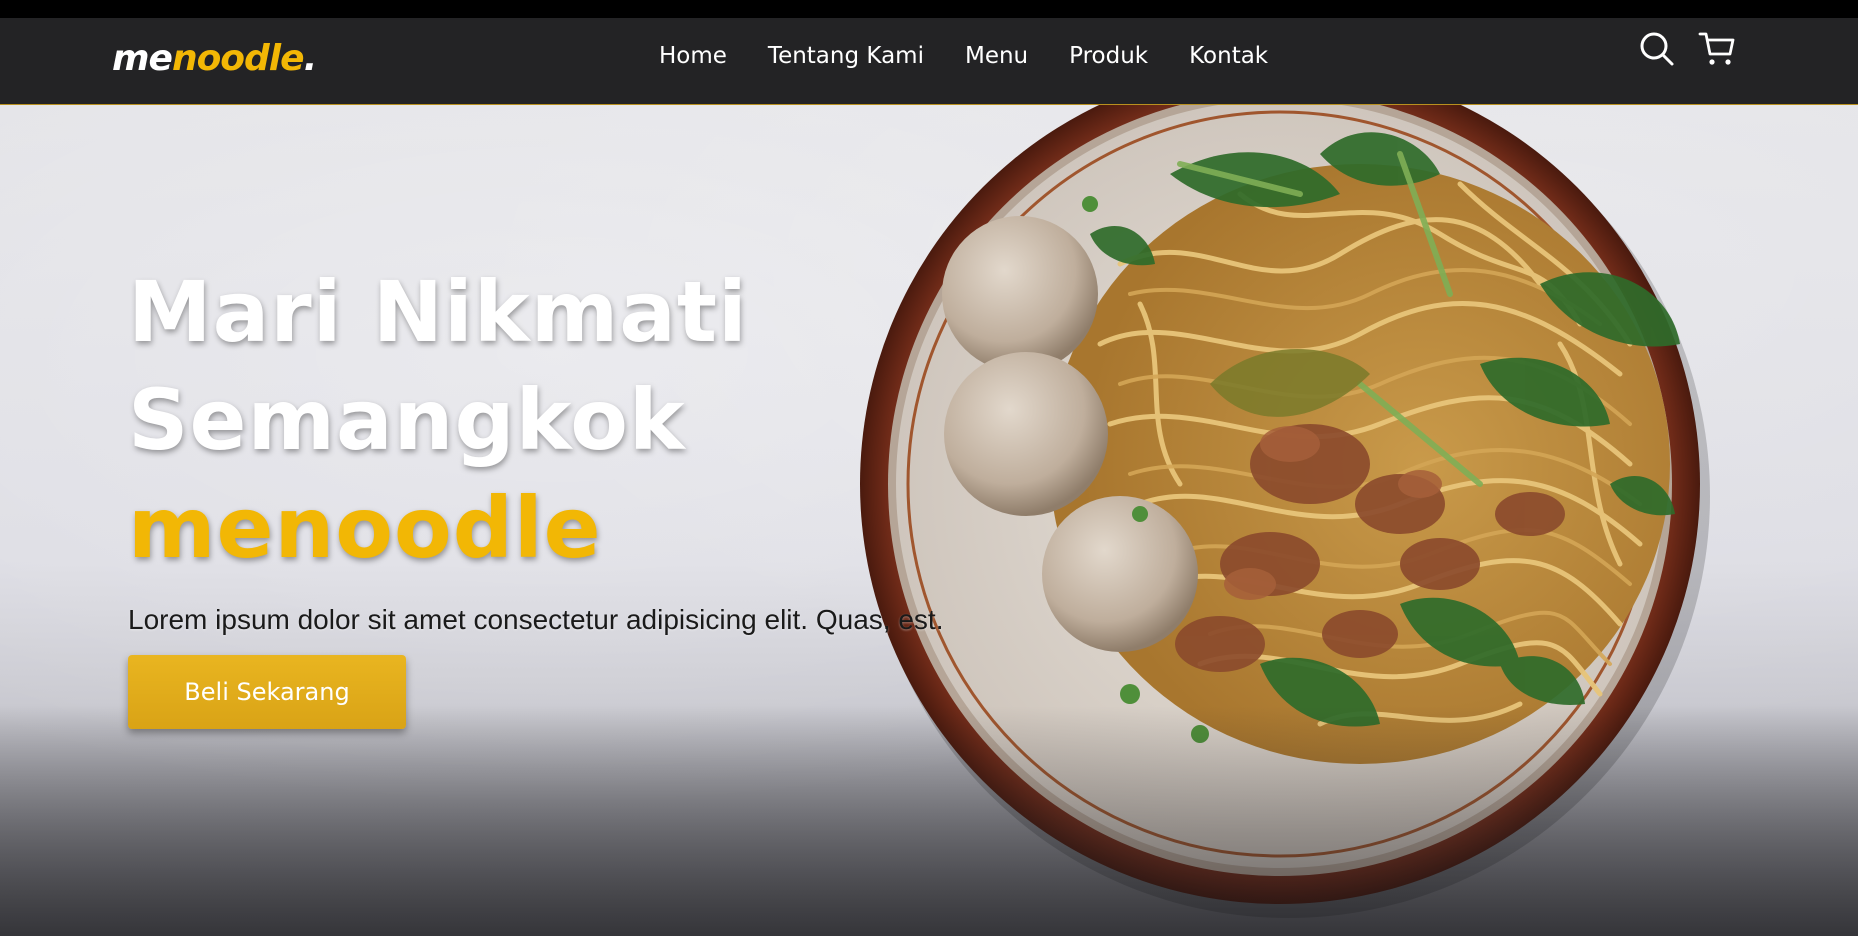 The height and width of the screenshot is (936, 1858). I want to click on nav-icons, so click(1687, 49).